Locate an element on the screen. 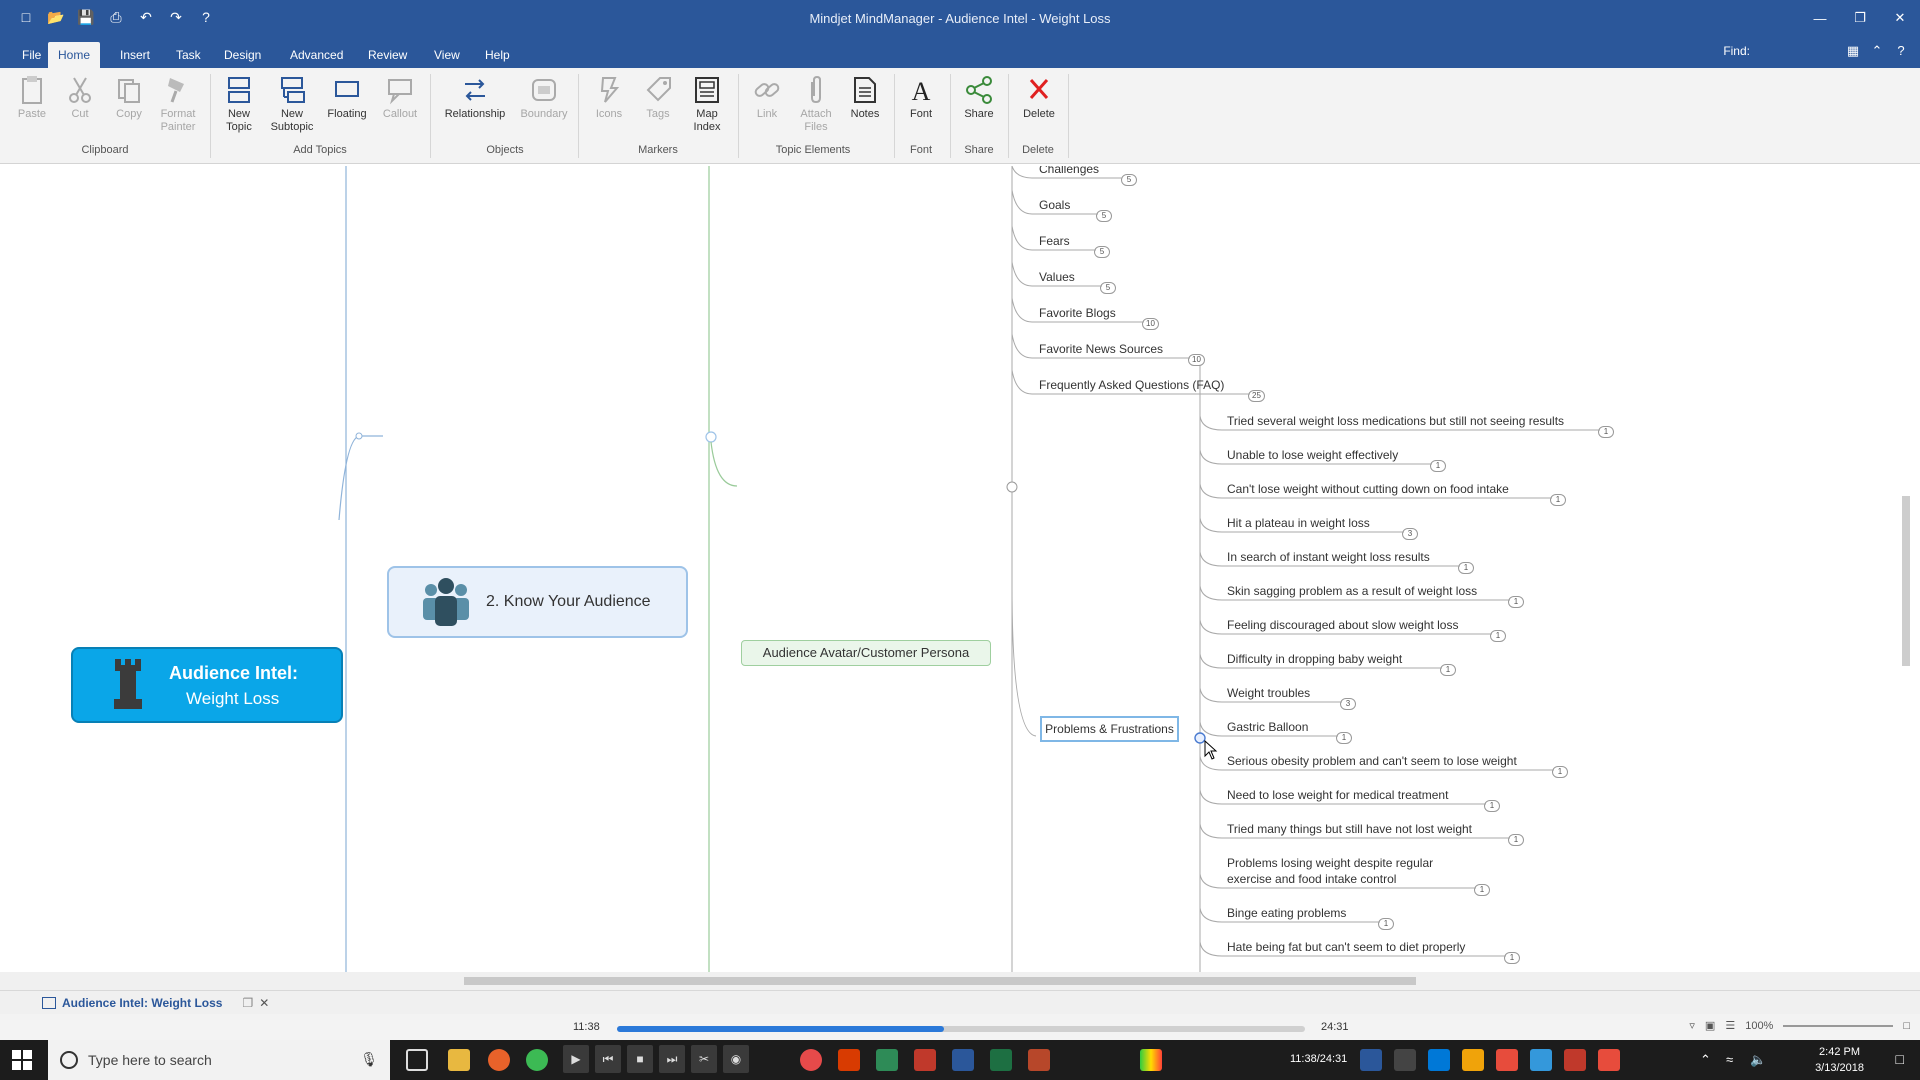 This screenshot has width=1920, height=1080. powerpoint-icon is located at coordinates (1039, 1060).